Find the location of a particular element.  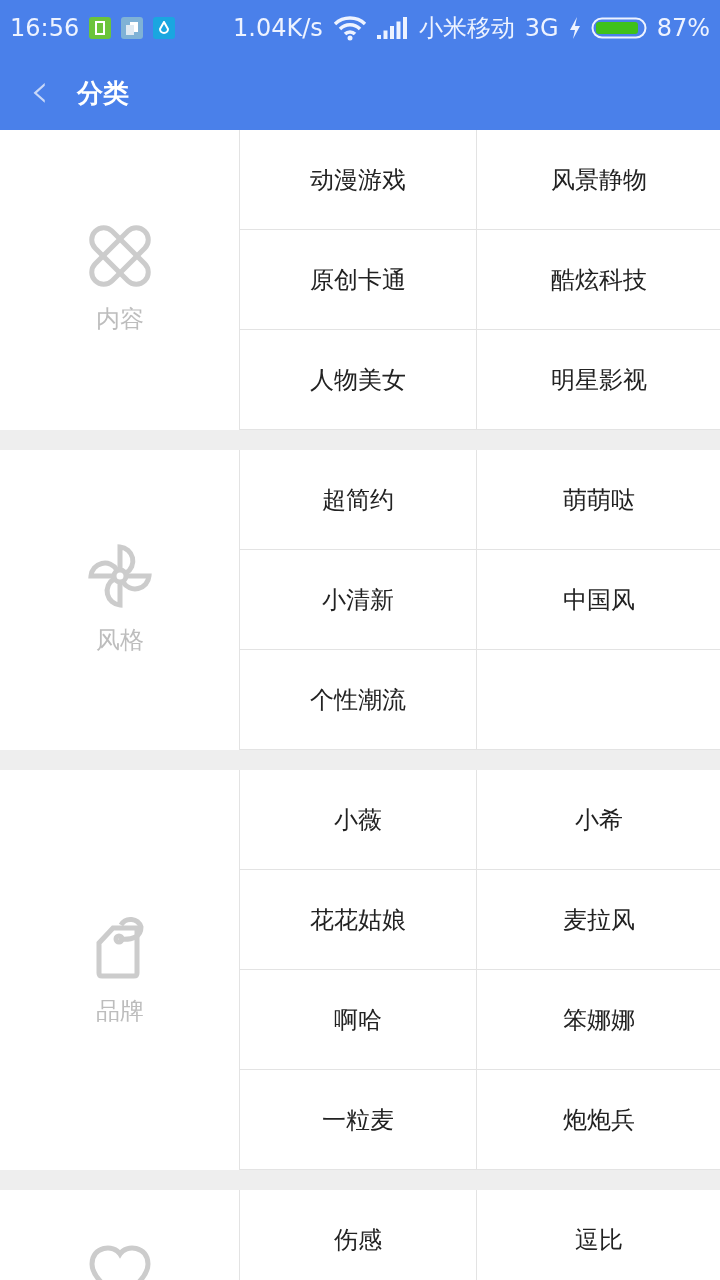

category-item: 逗比 is located at coordinates (598, 1235).